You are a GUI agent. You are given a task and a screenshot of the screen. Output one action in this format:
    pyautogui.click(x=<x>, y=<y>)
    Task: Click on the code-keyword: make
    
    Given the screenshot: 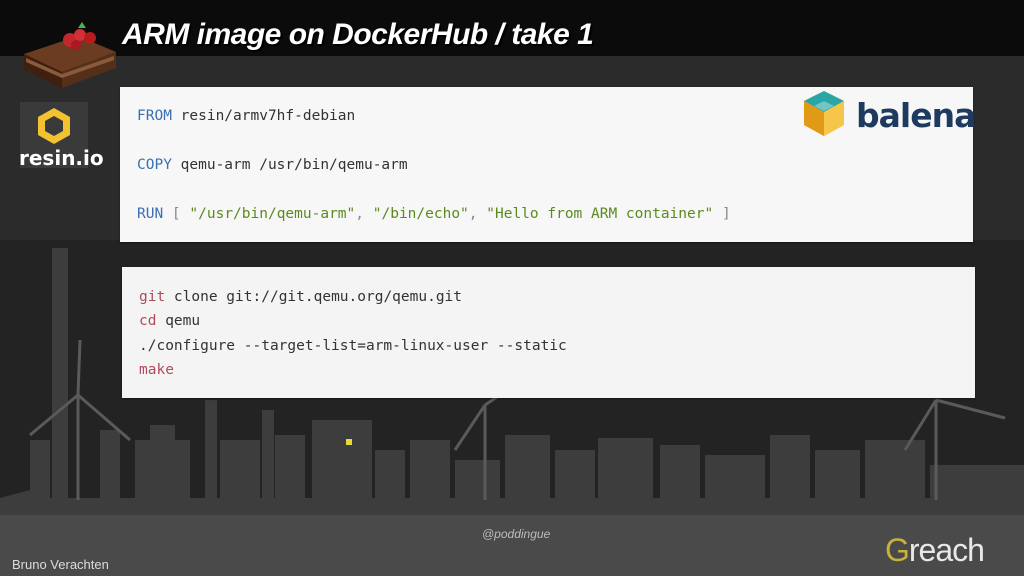 What is the action you would take?
    pyautogui.click(x=156, y=370)
    